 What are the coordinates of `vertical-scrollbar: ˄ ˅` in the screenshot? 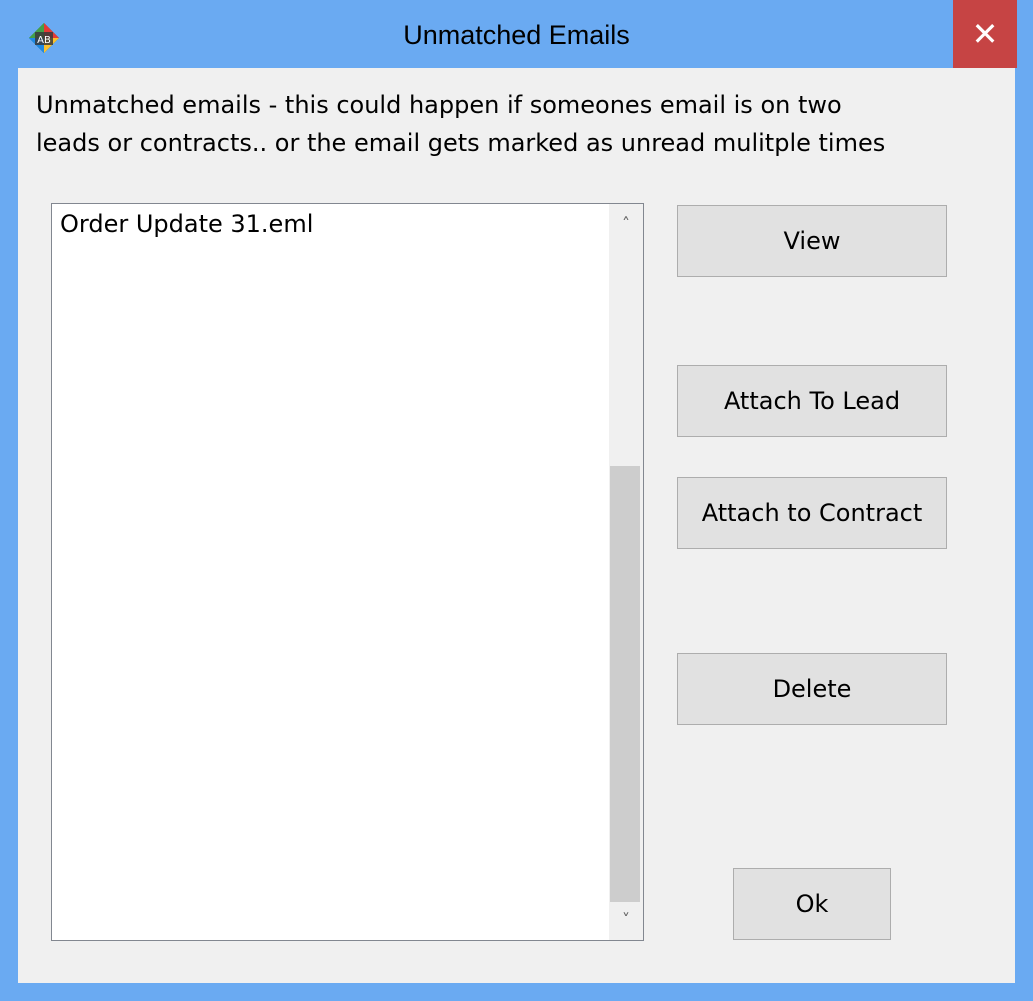 It's located at (626, 572).